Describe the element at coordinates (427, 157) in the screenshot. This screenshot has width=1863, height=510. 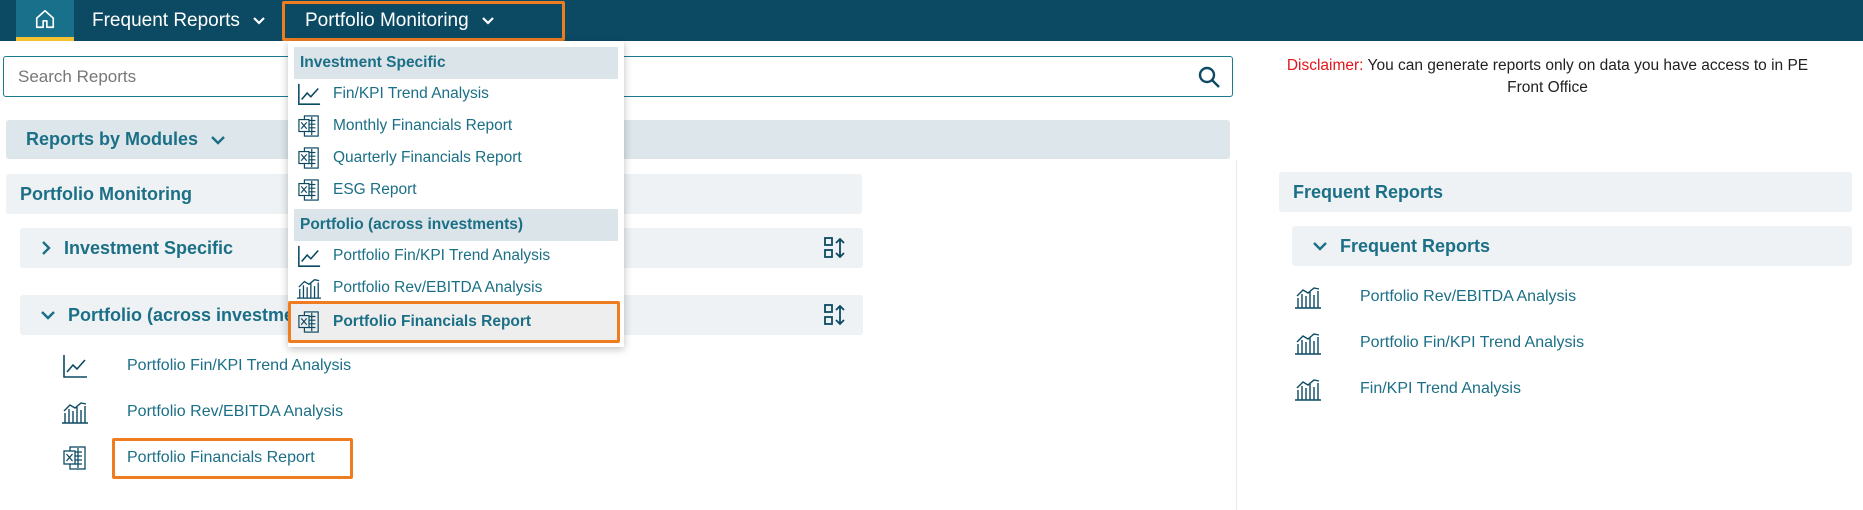
I see `dropdown-item-label: Quarterly Financials Report` at that location.